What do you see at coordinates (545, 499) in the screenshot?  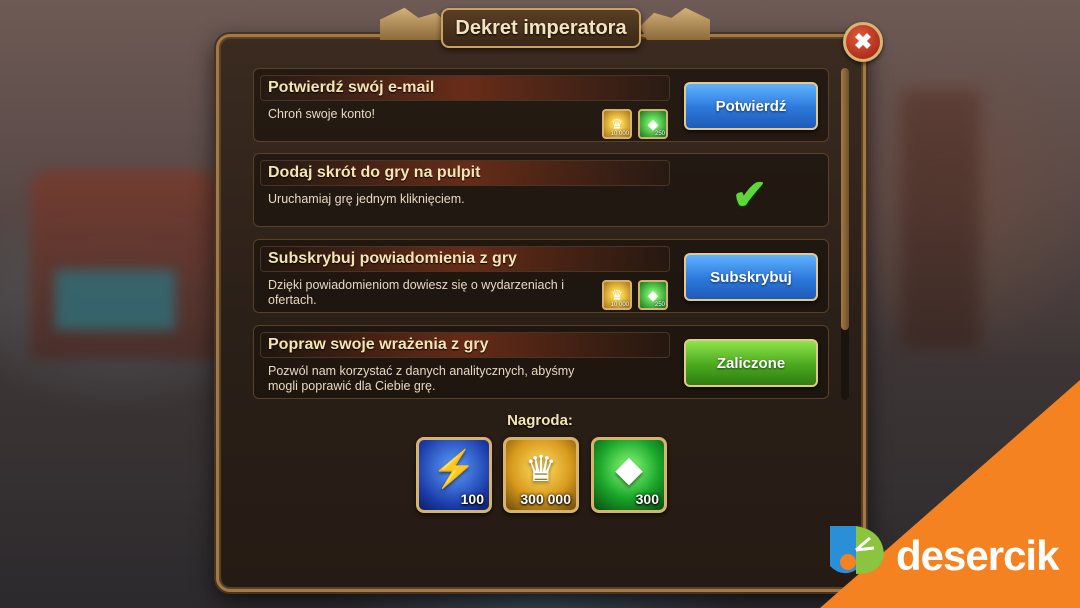 I see `reward-amount: 300 000` at bounding box center [545, 499].